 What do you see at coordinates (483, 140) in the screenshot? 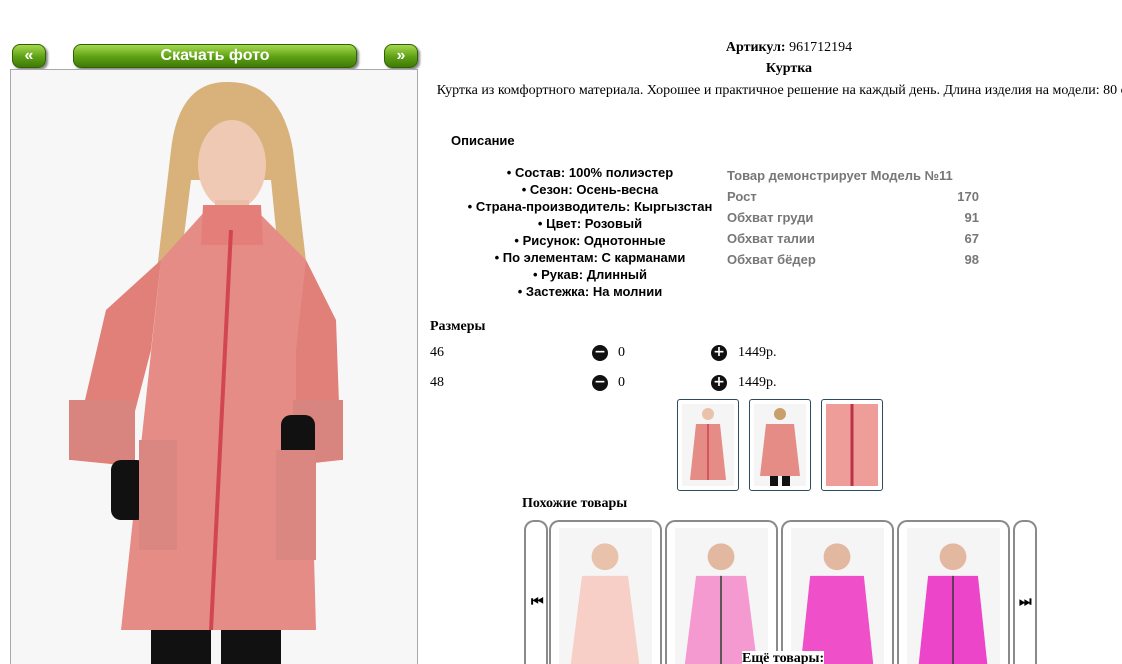
I see `description-heading: Описание` at bounding box center [483, 140].